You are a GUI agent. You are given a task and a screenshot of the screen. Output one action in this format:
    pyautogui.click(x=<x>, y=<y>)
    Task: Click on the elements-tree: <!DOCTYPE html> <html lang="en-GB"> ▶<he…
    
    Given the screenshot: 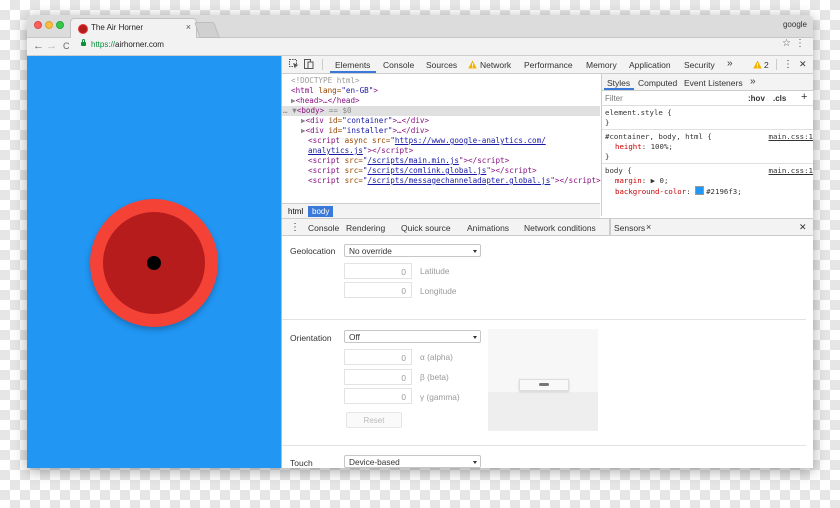 What is the action you would take?
    pyautogui.click(x=441, y=138)
    